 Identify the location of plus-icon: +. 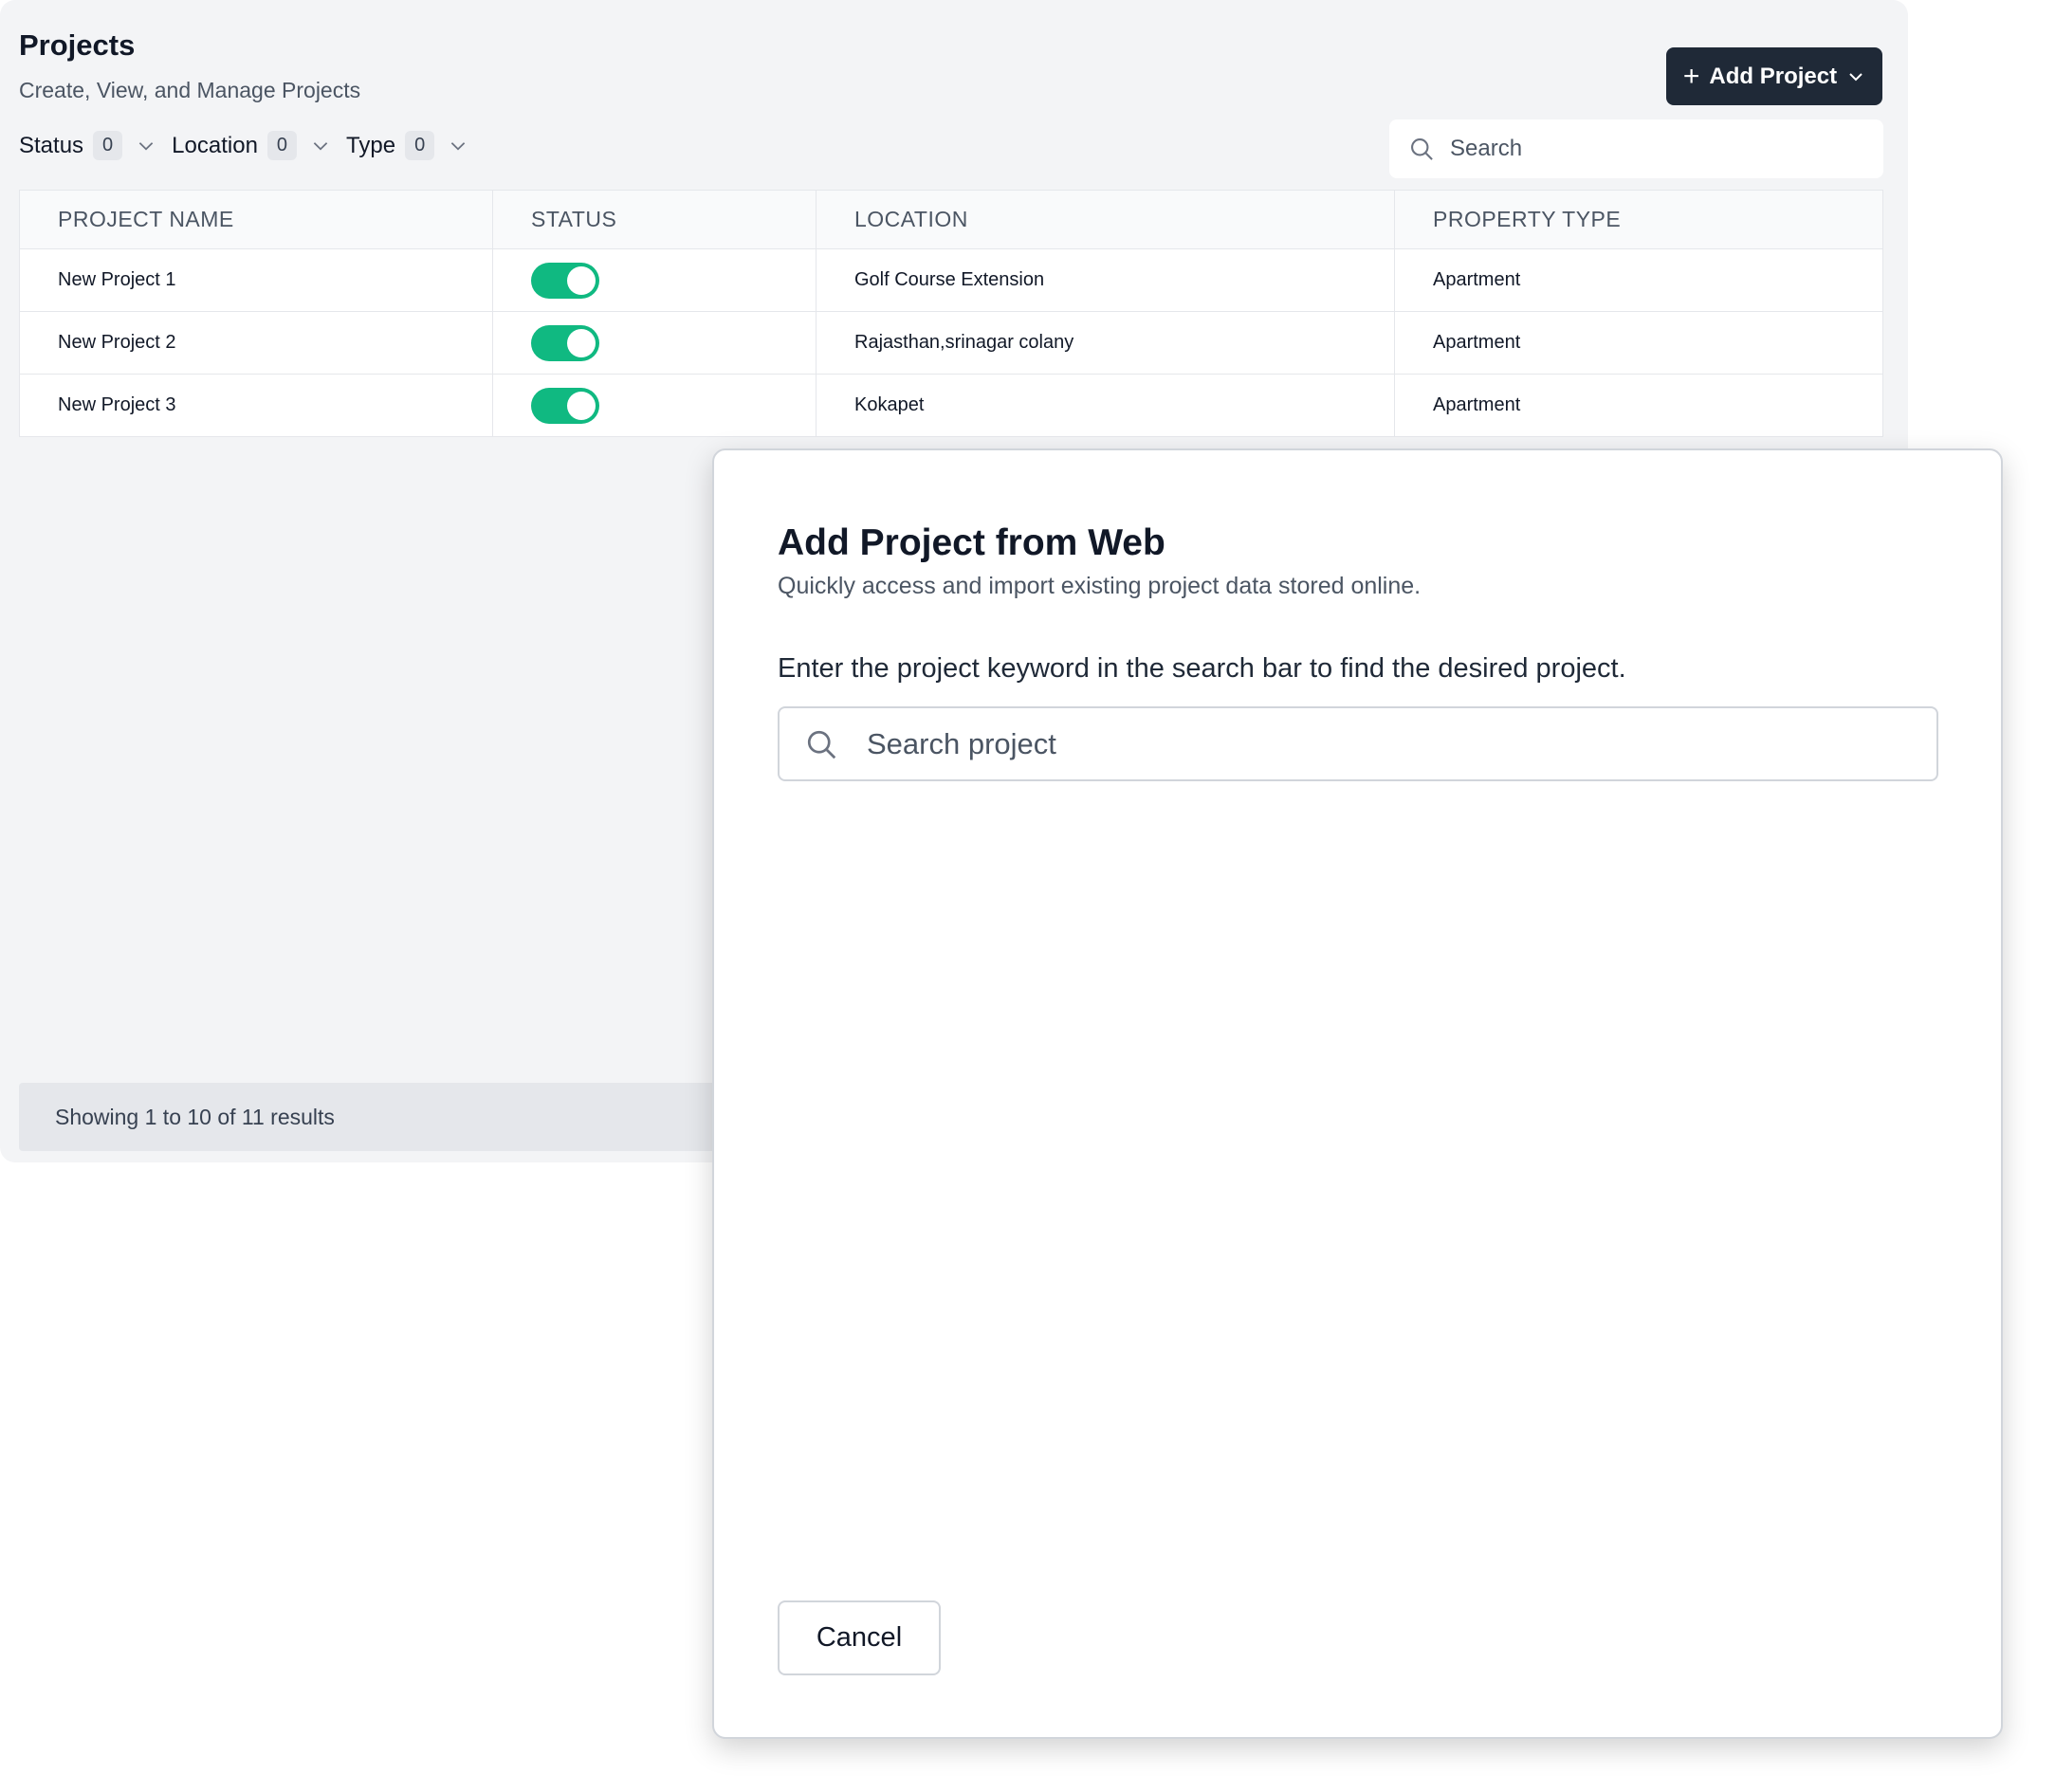
(1691, 76).